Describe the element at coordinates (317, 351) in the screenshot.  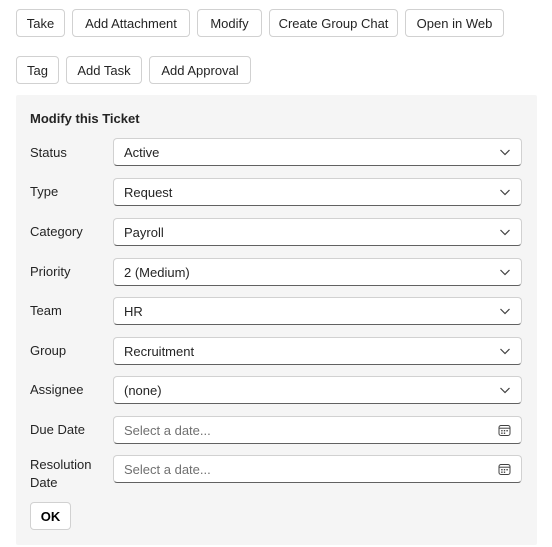
I see `group-dropdown: Recruitment` at that location.